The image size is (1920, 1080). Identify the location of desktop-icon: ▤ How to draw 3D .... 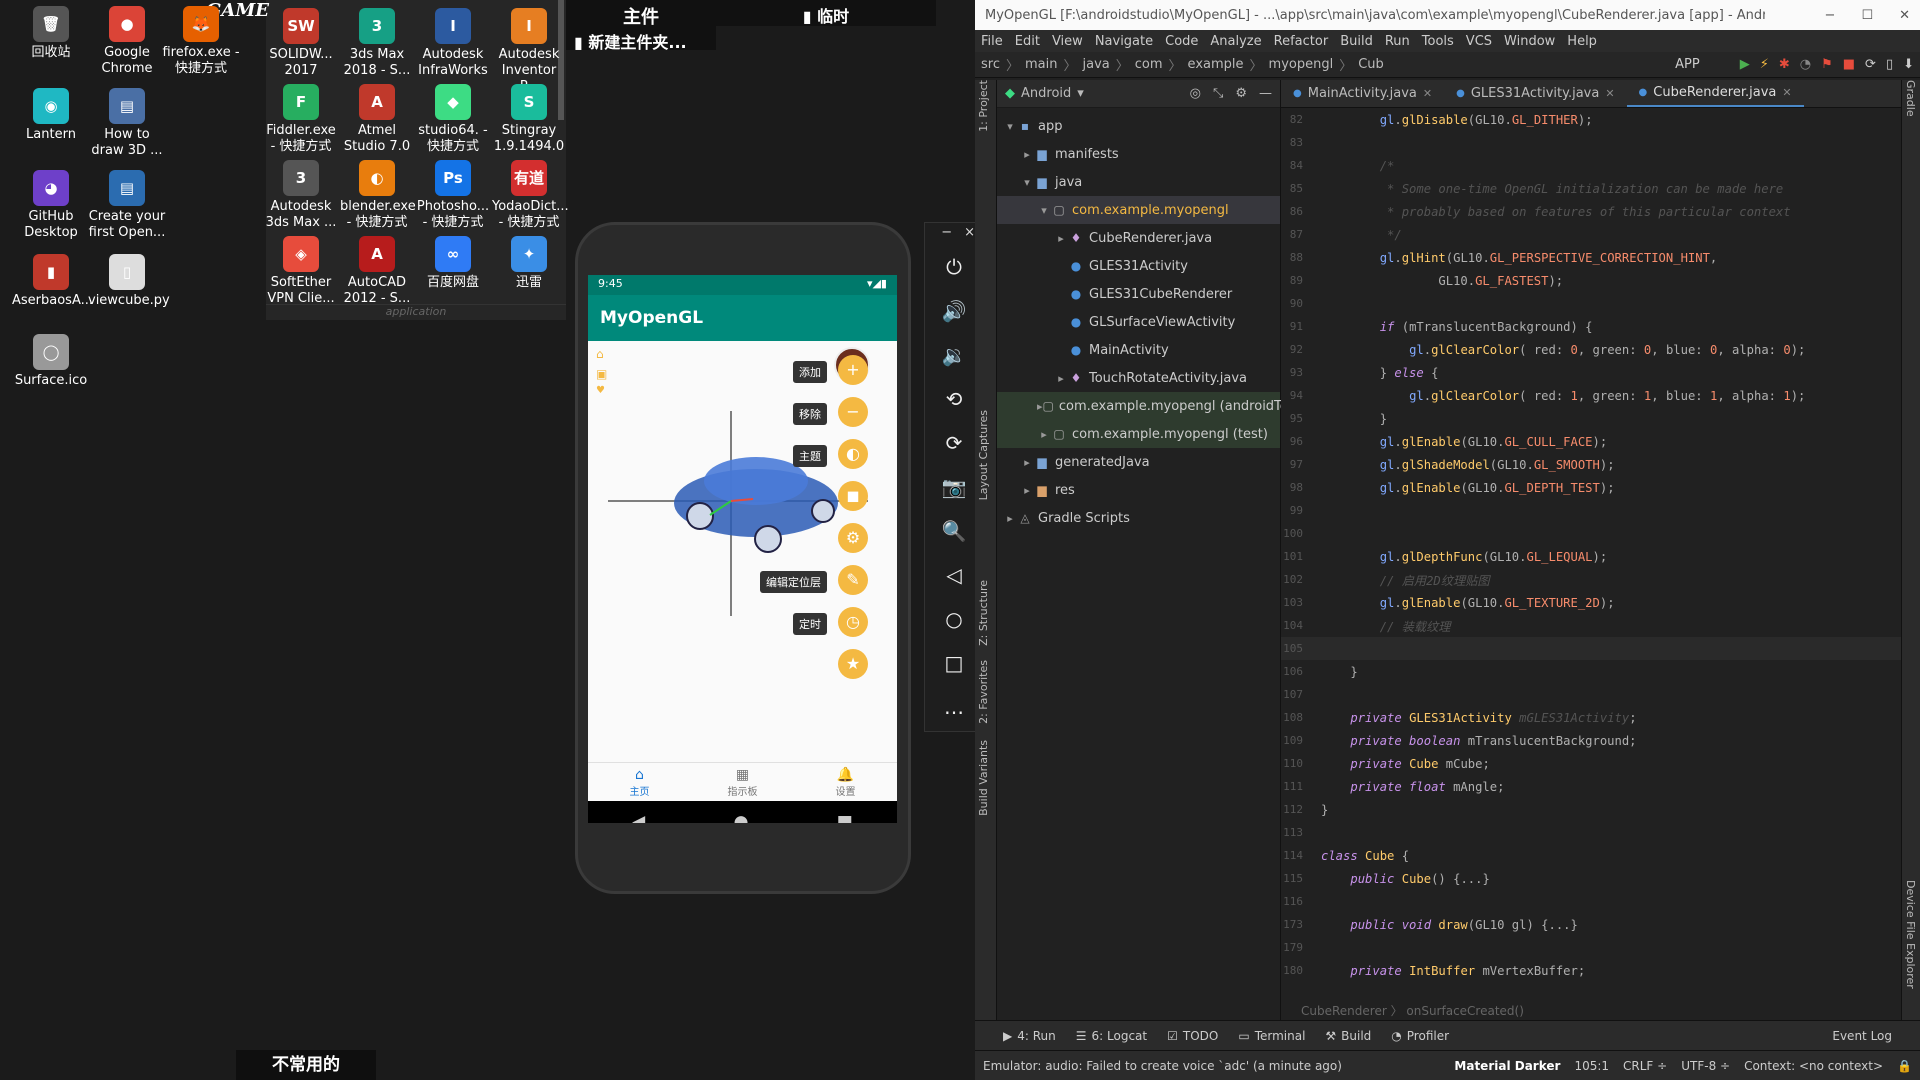
(127, 123).